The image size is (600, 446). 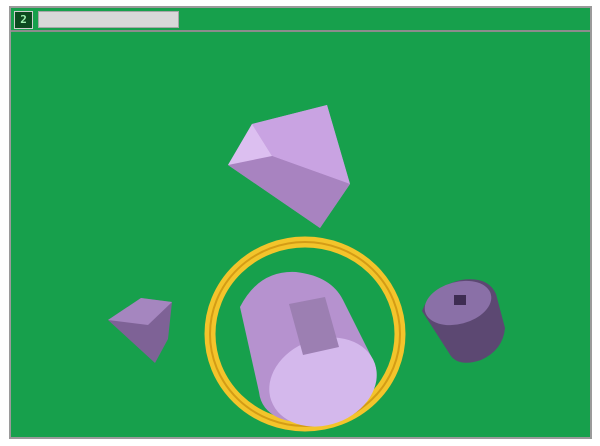 I want to click on cone-small-left, so click(x=140, y=330).